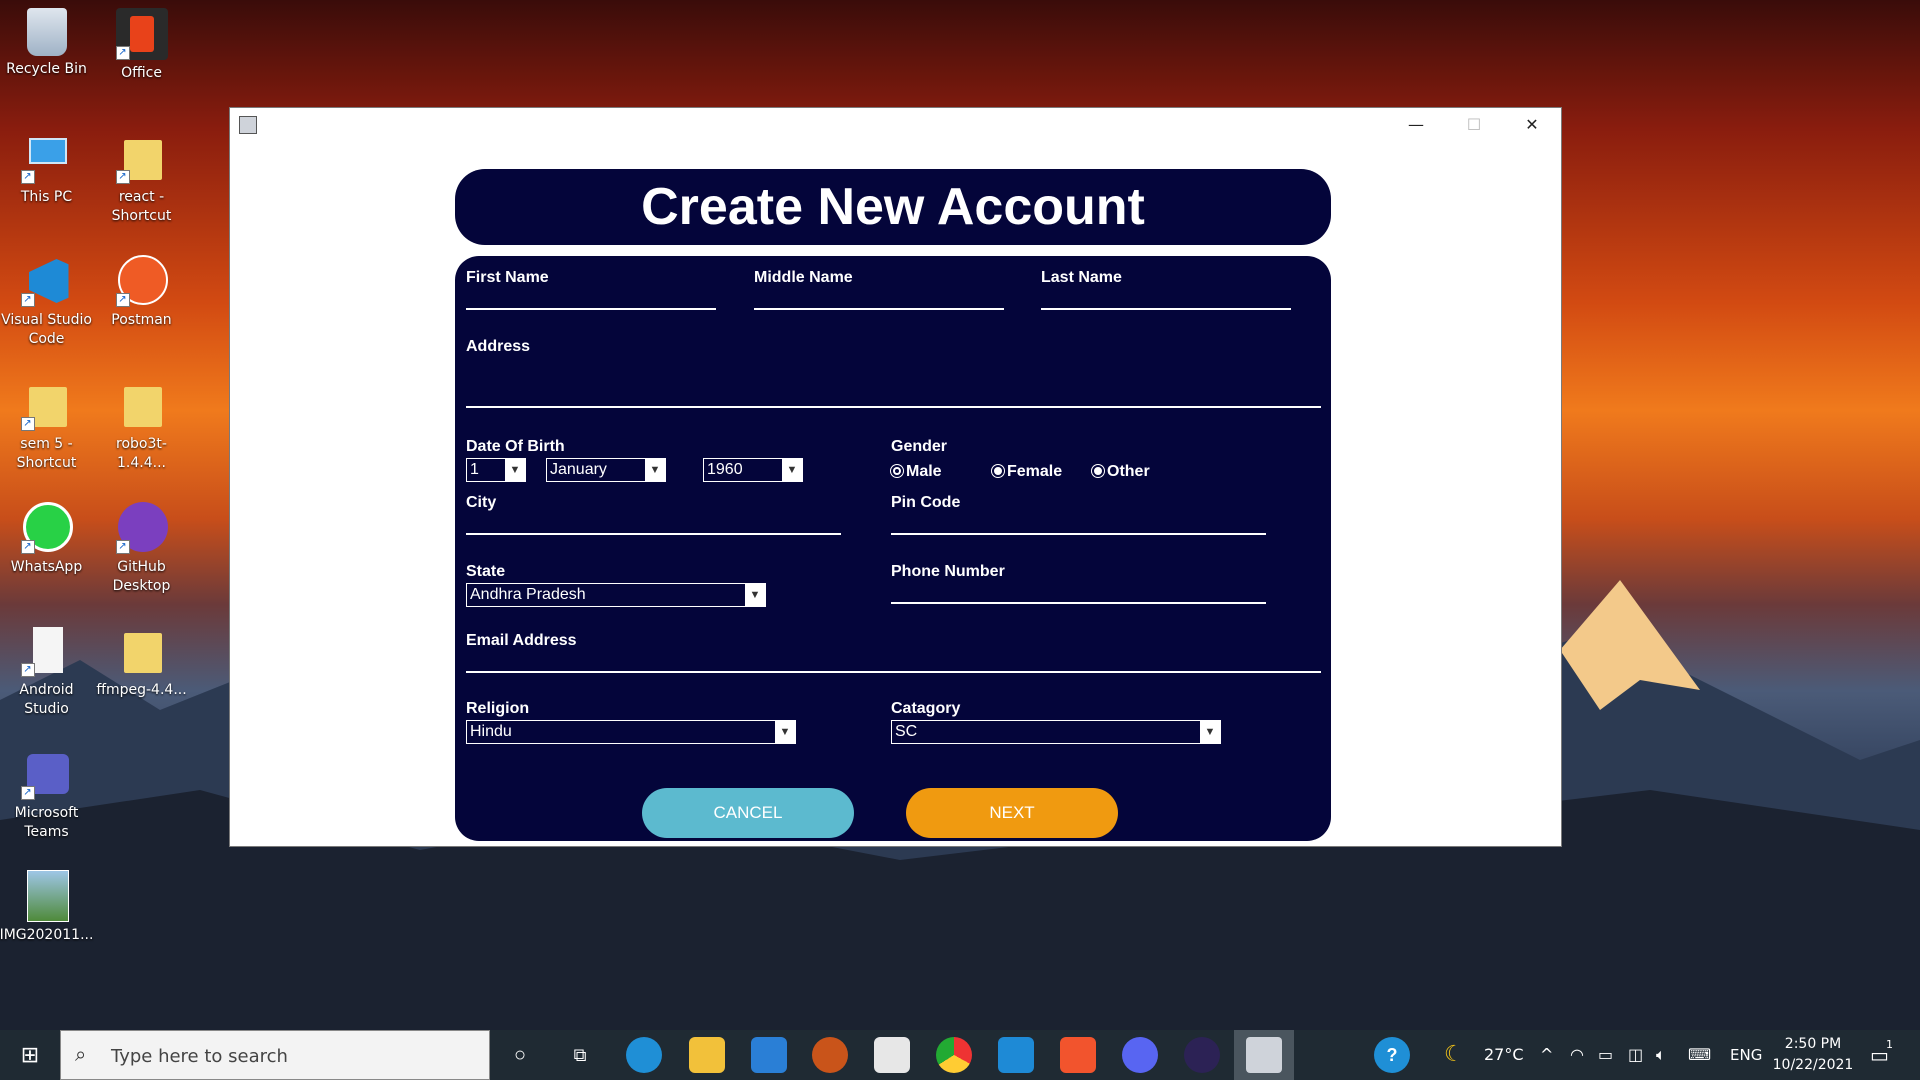 The width and height of the screenshot is (1920, 1080). Describe the element at coordinates (1635, 1055) in the screenshot. I see `meet-now-icon: ◫` at that location.